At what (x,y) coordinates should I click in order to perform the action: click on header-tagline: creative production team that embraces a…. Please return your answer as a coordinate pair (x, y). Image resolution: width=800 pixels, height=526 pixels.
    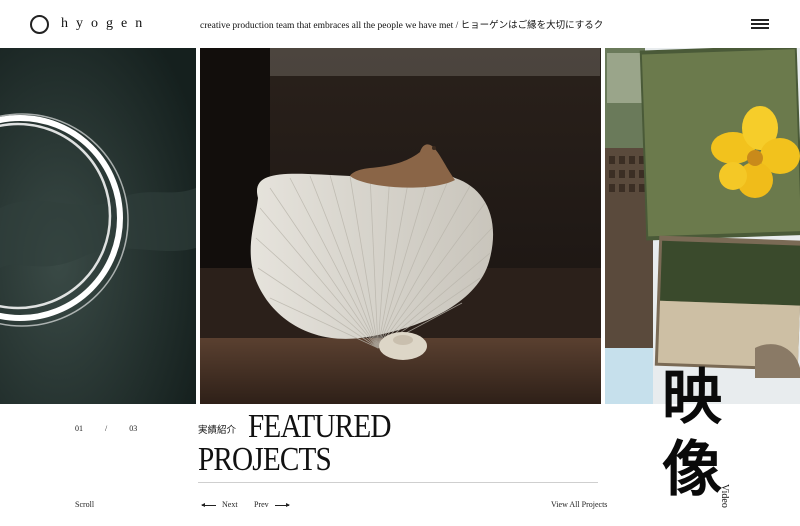
    Looking at the image, I should click on (402, 26).